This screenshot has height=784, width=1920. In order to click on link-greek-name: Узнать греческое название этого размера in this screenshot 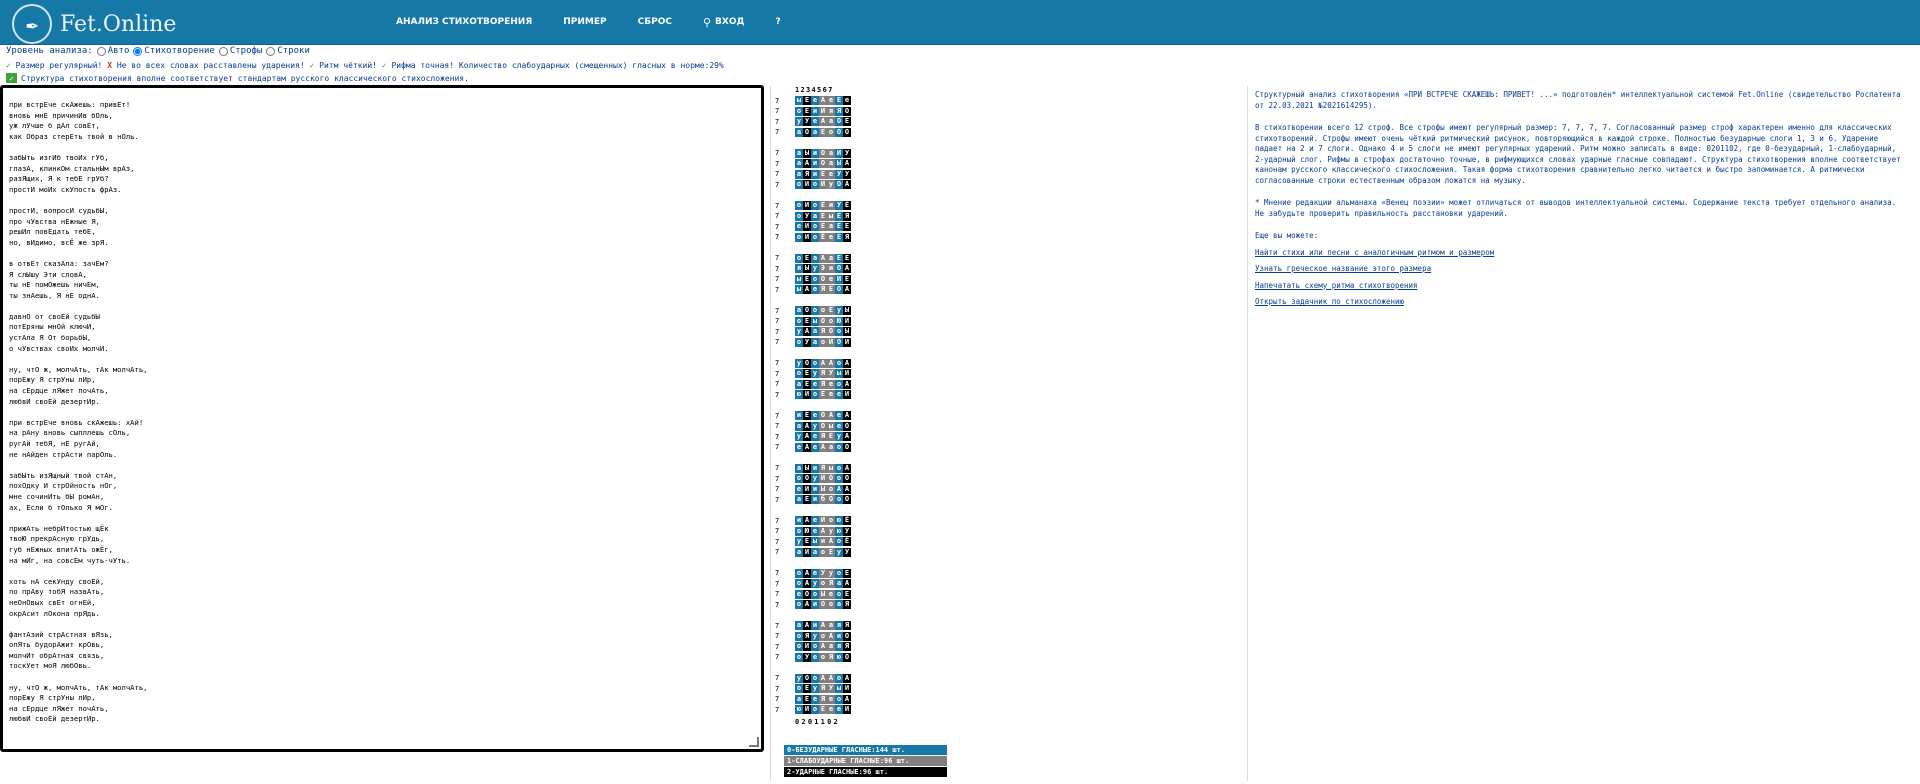, I will do `click(1581, 269)`.